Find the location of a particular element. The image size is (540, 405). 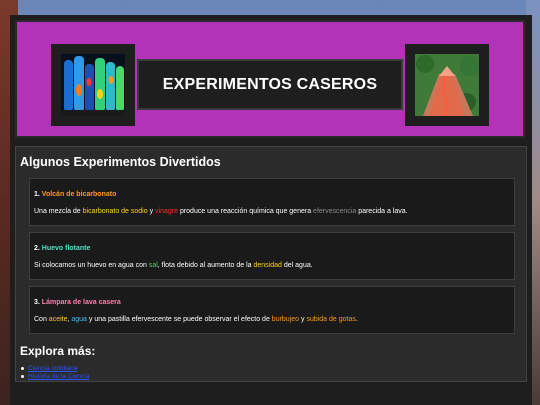

lava-lamps-image is located at coordinates (93, 85).